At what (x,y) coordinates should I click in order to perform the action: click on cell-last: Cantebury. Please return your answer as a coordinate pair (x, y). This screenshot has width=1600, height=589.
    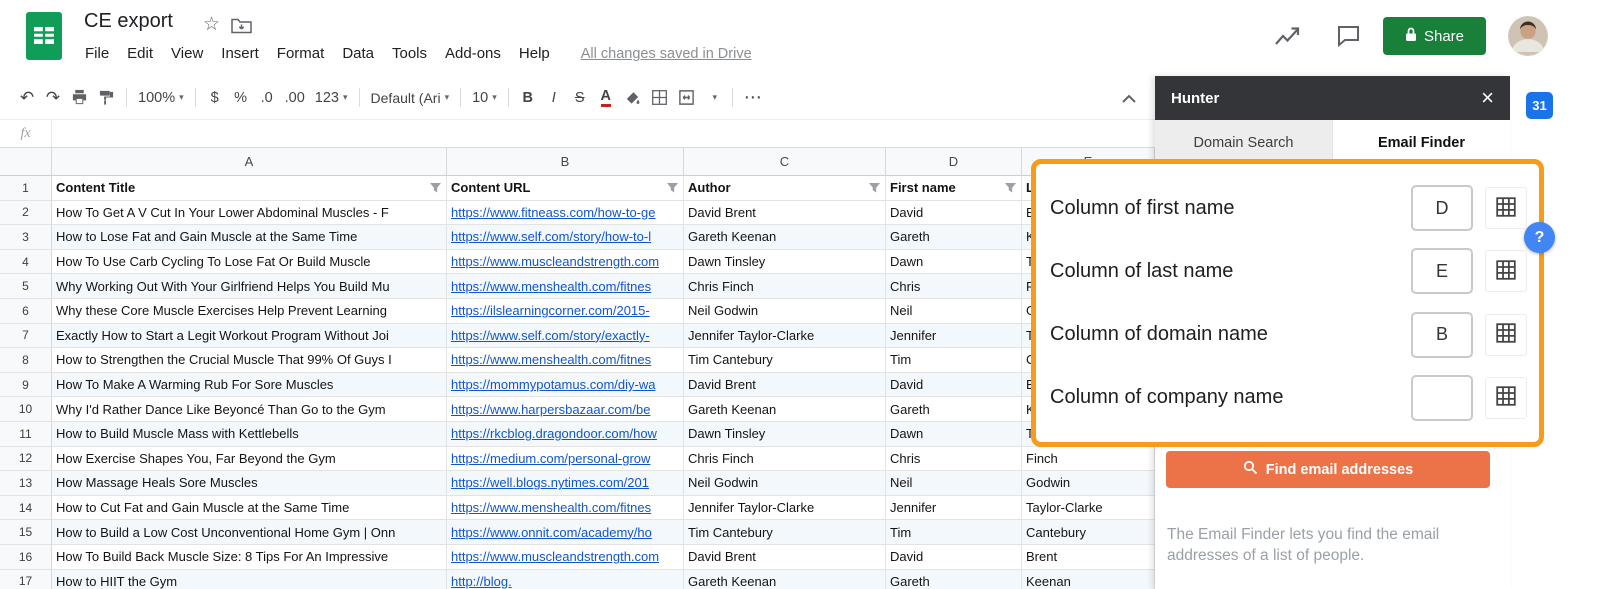
    Looking at the image, I should click on (1088, 532).